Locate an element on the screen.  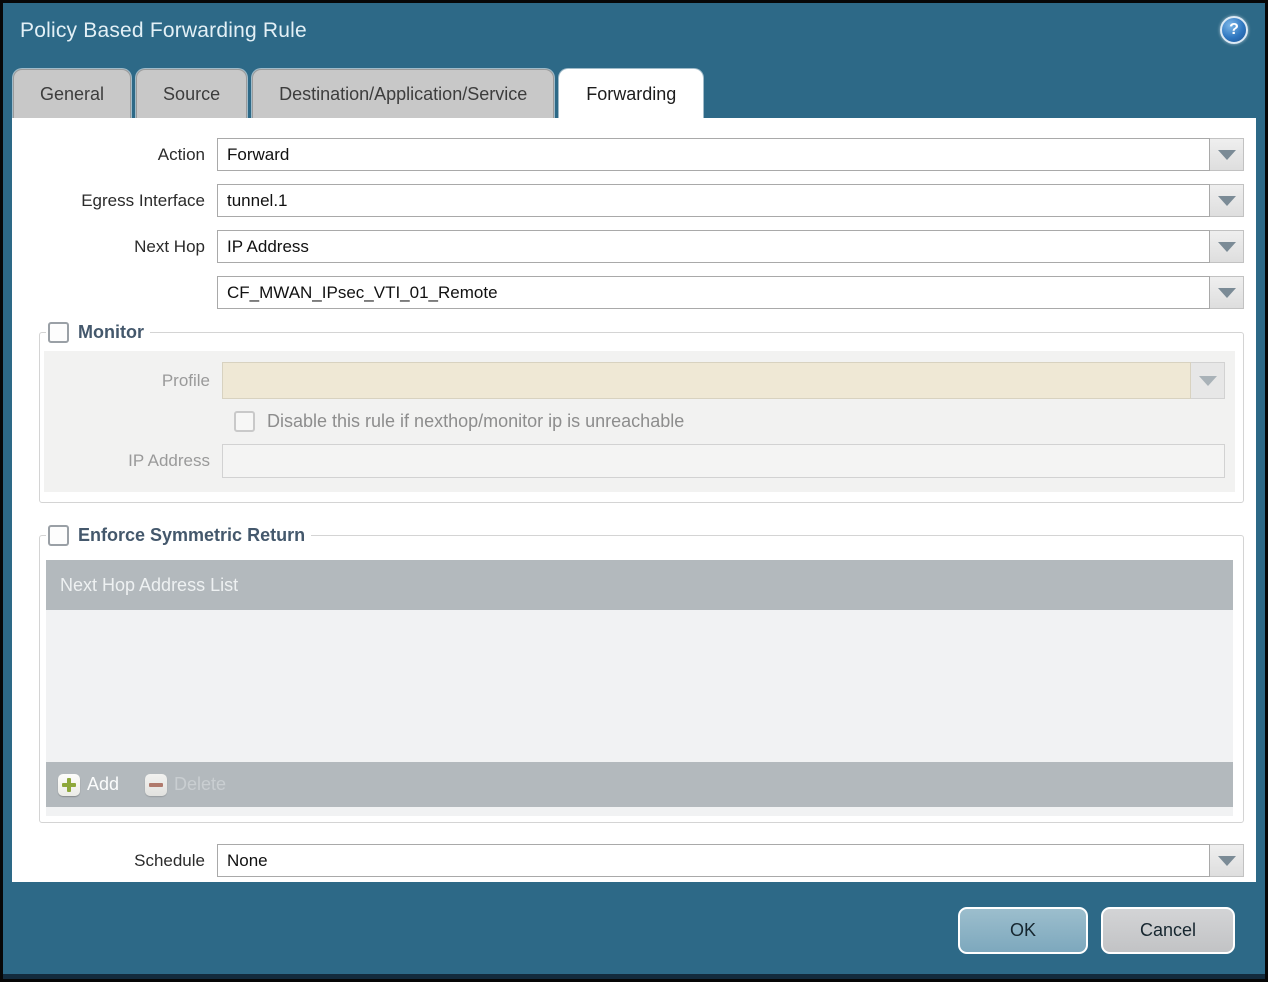
action-label: Action is located at coordinates (181, 154).